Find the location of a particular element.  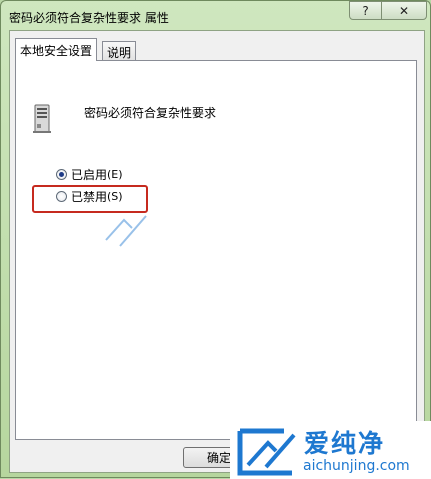

help-icon: ? is located at coordinates (365, 10).